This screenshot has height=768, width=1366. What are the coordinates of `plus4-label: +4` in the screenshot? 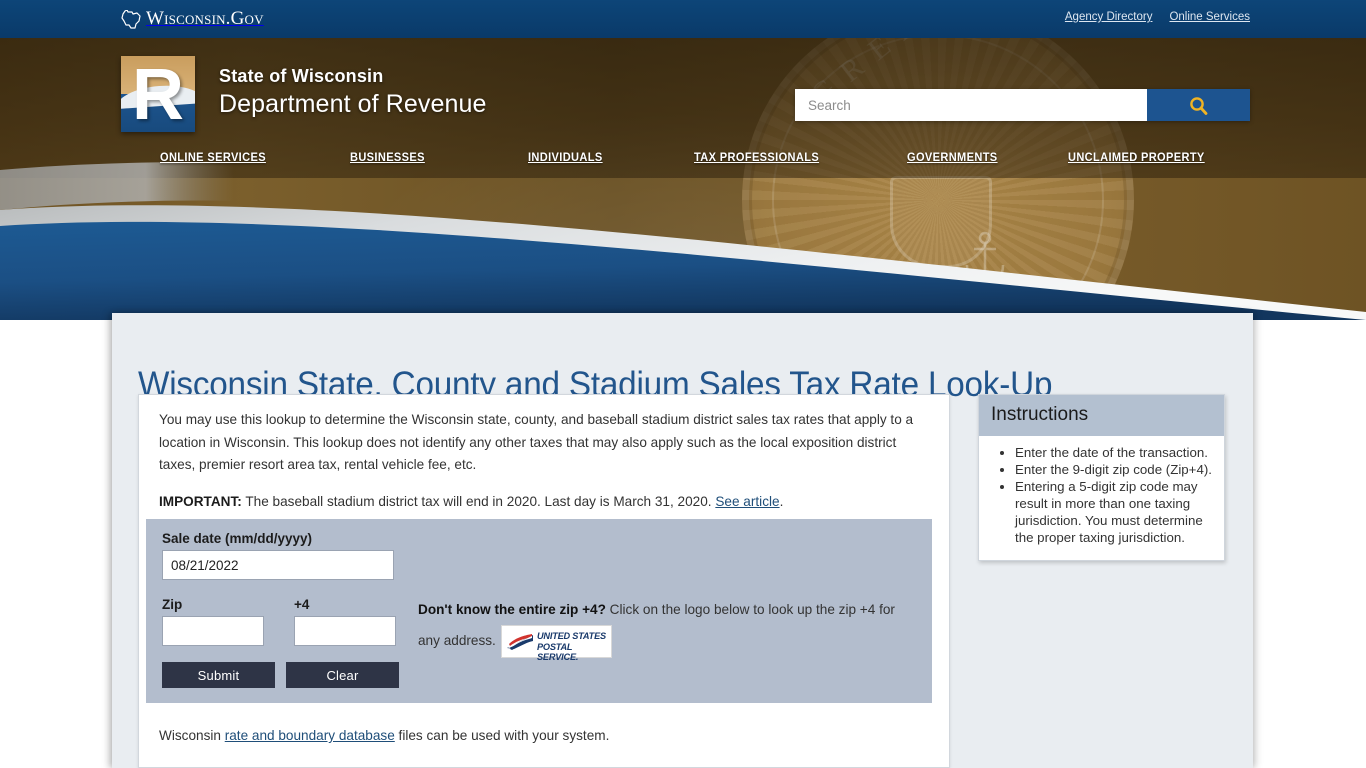 It's located at (302, 604).